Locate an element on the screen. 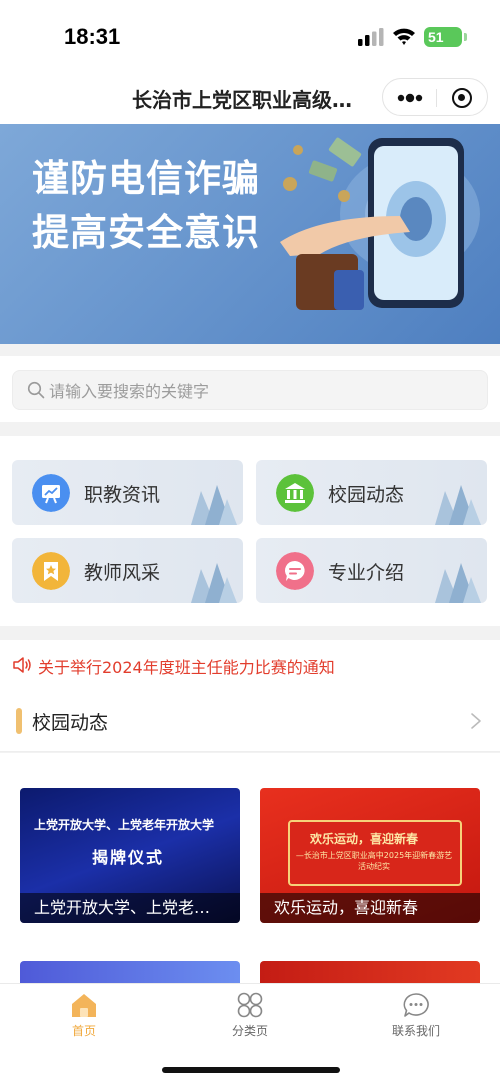  chat-bubble-icon is located at coordinates (295, 571).